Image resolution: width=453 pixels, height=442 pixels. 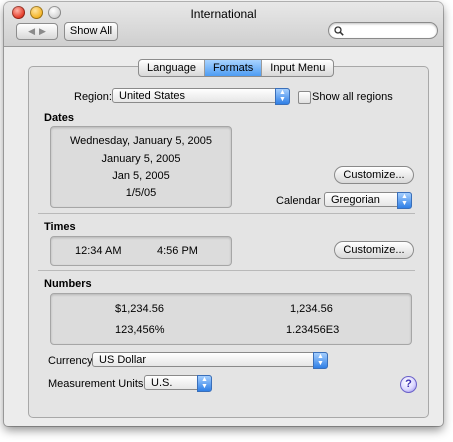 What do you see at coordinates (98, 251) in the screenshot?
I see `time-example-am: 12:34 AM` at bounding box center [98, 251].